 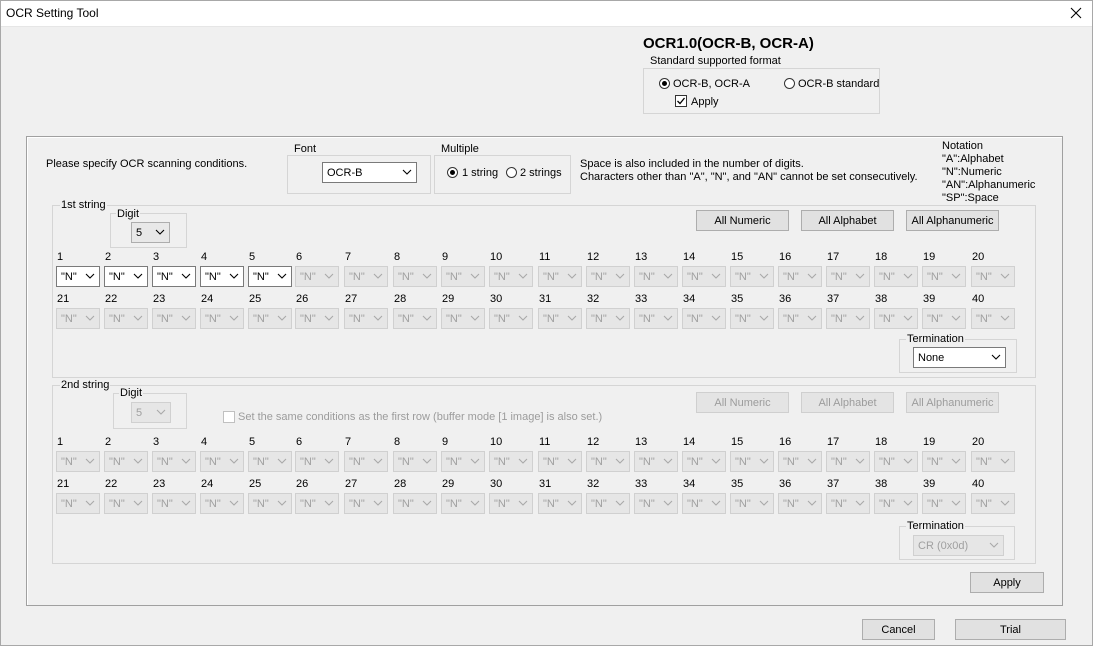 What do you see at coordinates (1076, 13) in the screenshot?
I see `close-button` at bounding box center [1076, 13].